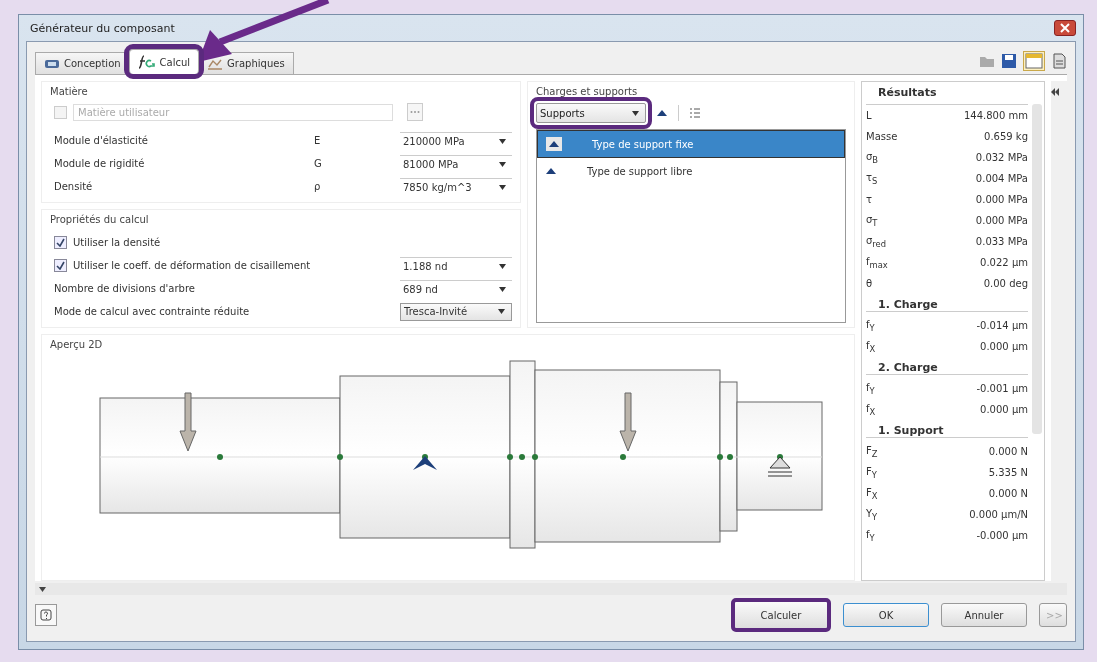 This screenshot has height=662, width=1097. I want to click on value-field: 7850 kg/m^3, so click(456, 186).